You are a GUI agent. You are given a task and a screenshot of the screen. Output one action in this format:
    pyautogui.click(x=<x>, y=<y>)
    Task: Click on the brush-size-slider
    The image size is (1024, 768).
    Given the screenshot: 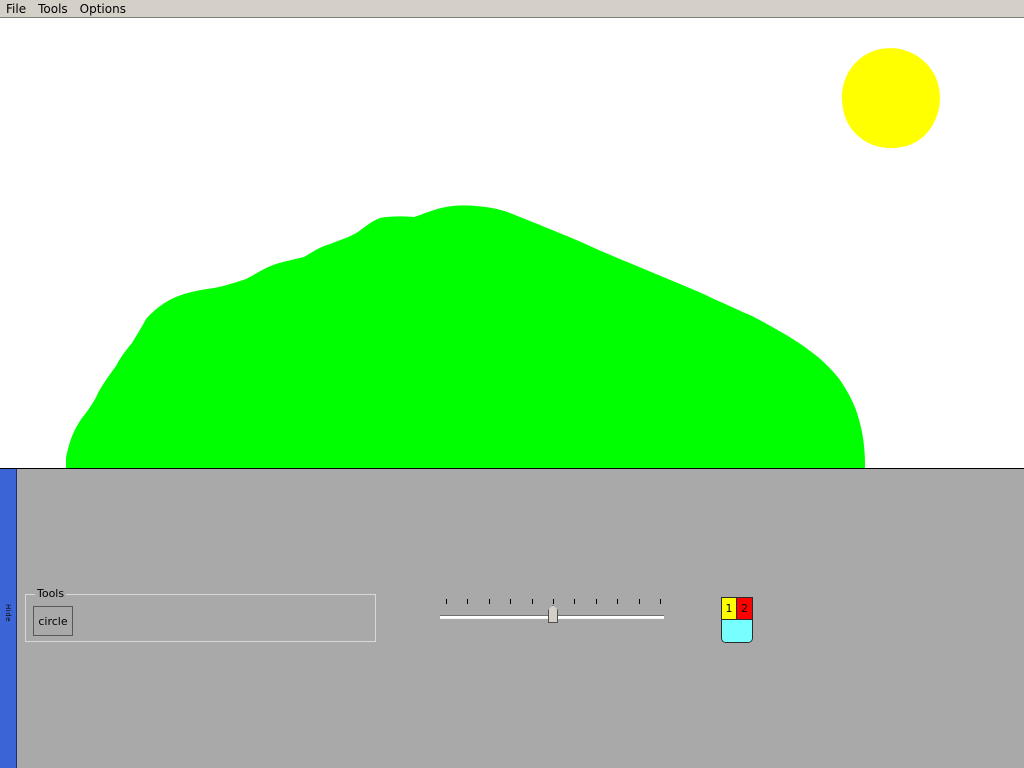 What is the action you would take?
    pyautogui.click(x=552, y=613)
    